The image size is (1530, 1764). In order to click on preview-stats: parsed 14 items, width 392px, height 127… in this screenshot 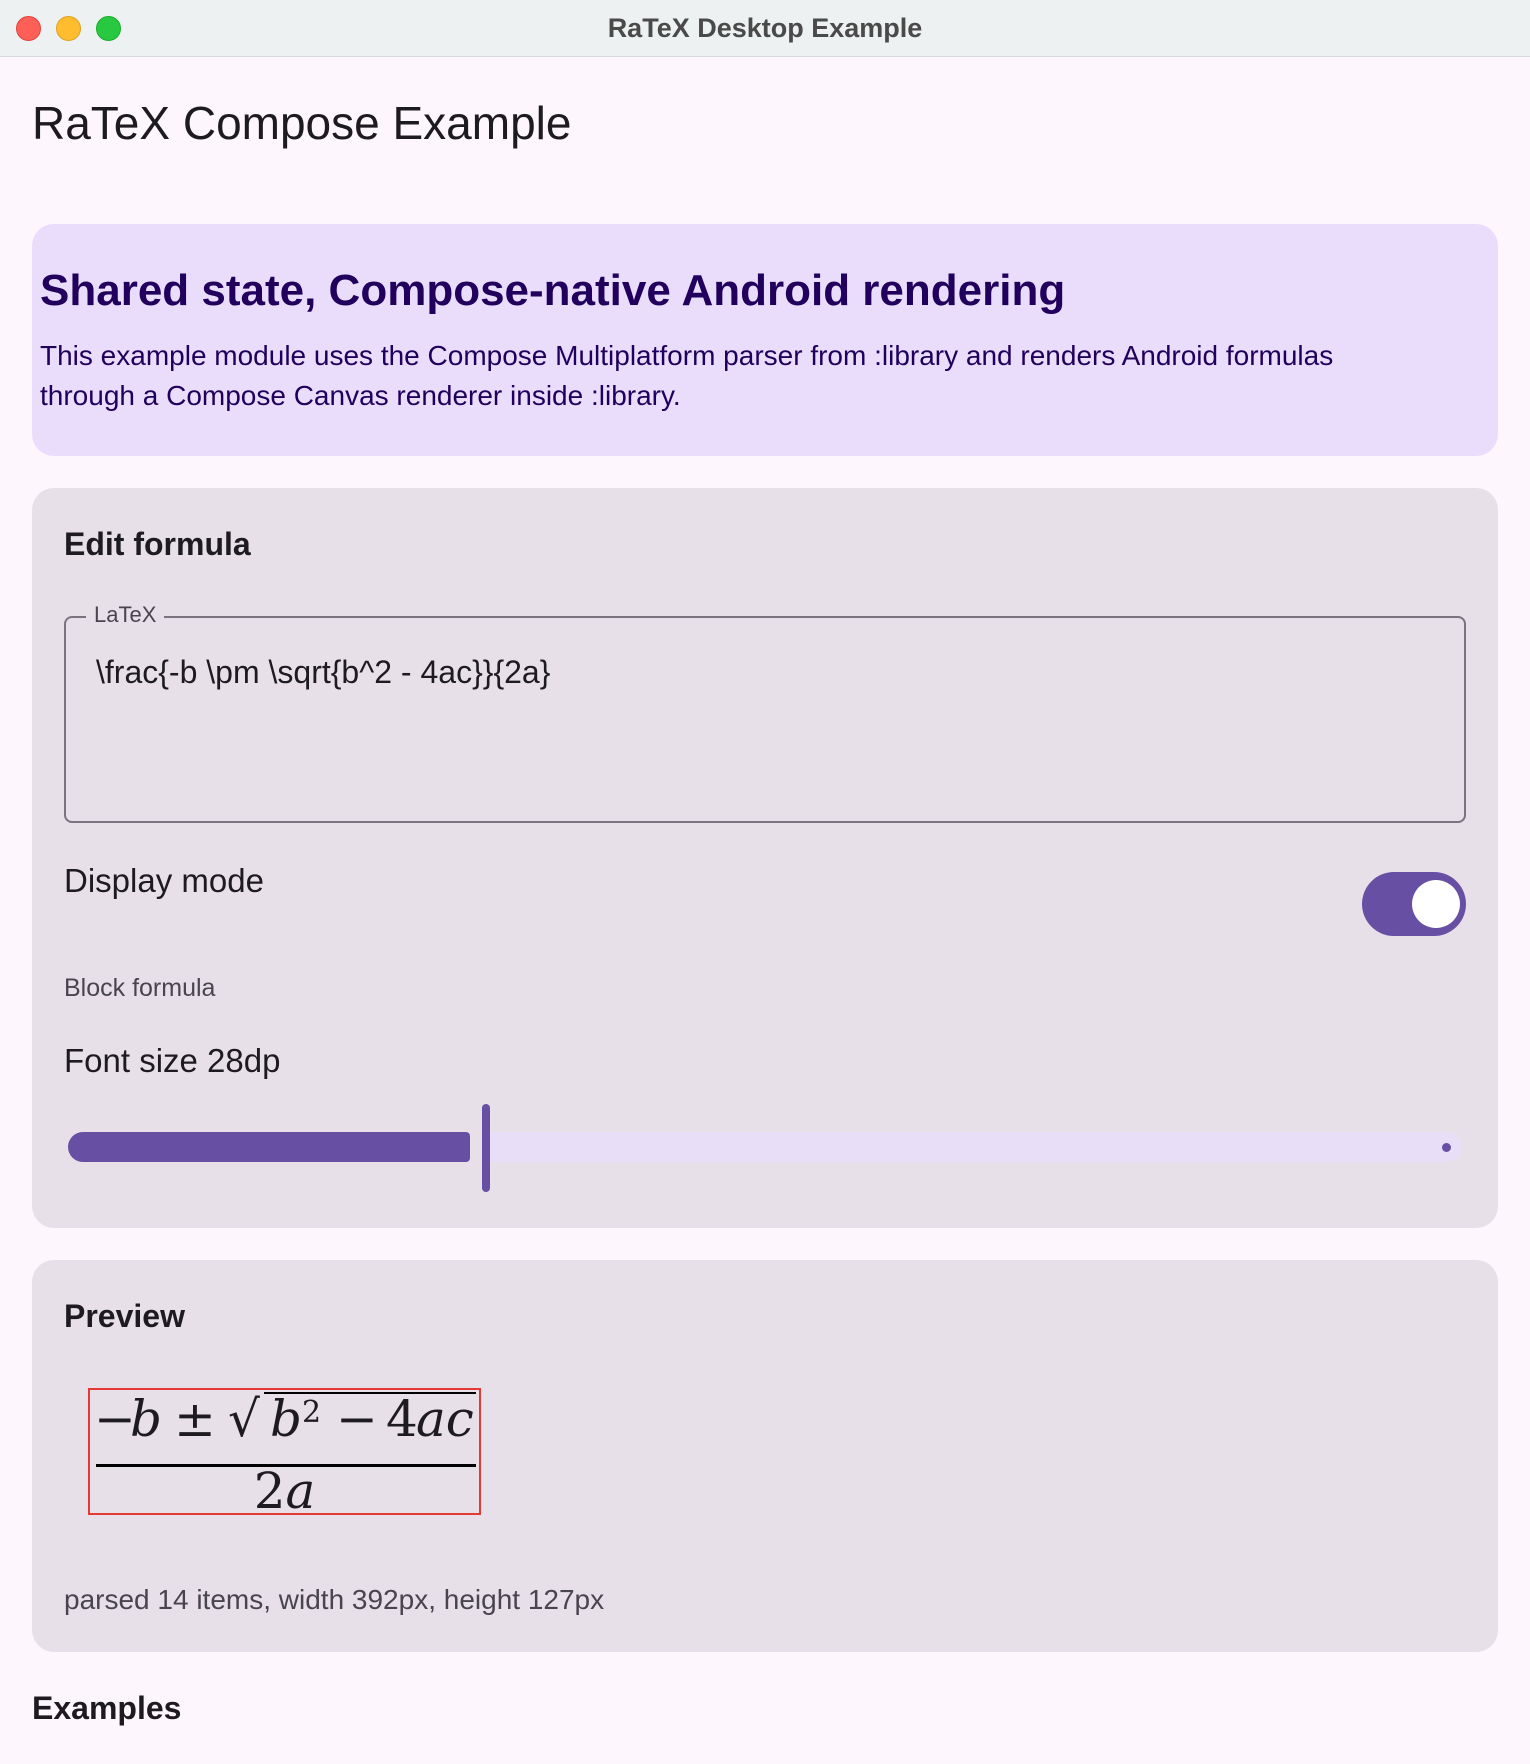, I will do `click(334, 1599)`.